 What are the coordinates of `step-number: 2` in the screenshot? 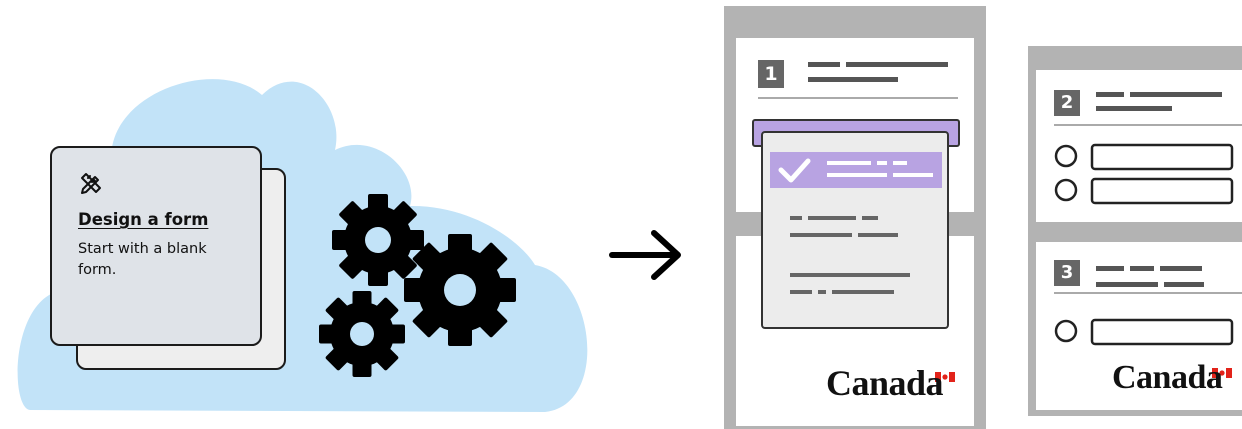 It's located at (1067, 102).